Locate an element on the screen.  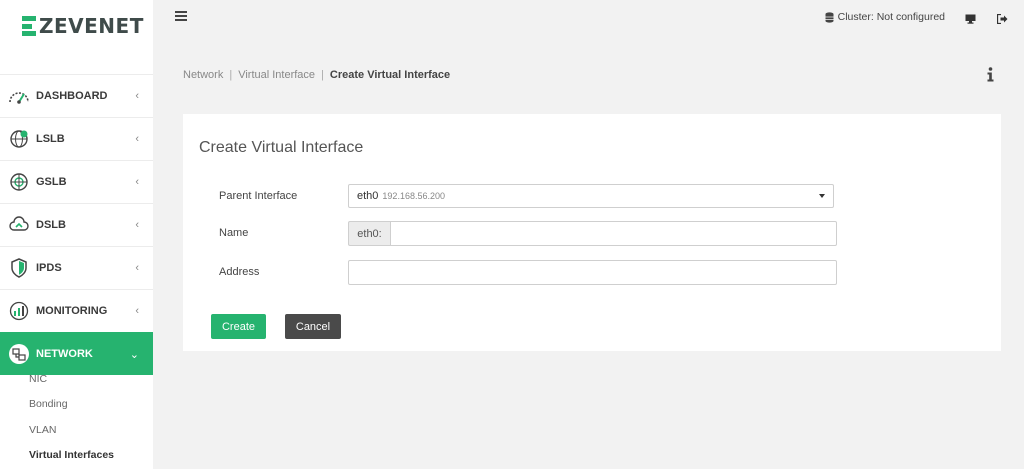
chevron-down-icon: ⌄ is located at coordinates (134, 354).